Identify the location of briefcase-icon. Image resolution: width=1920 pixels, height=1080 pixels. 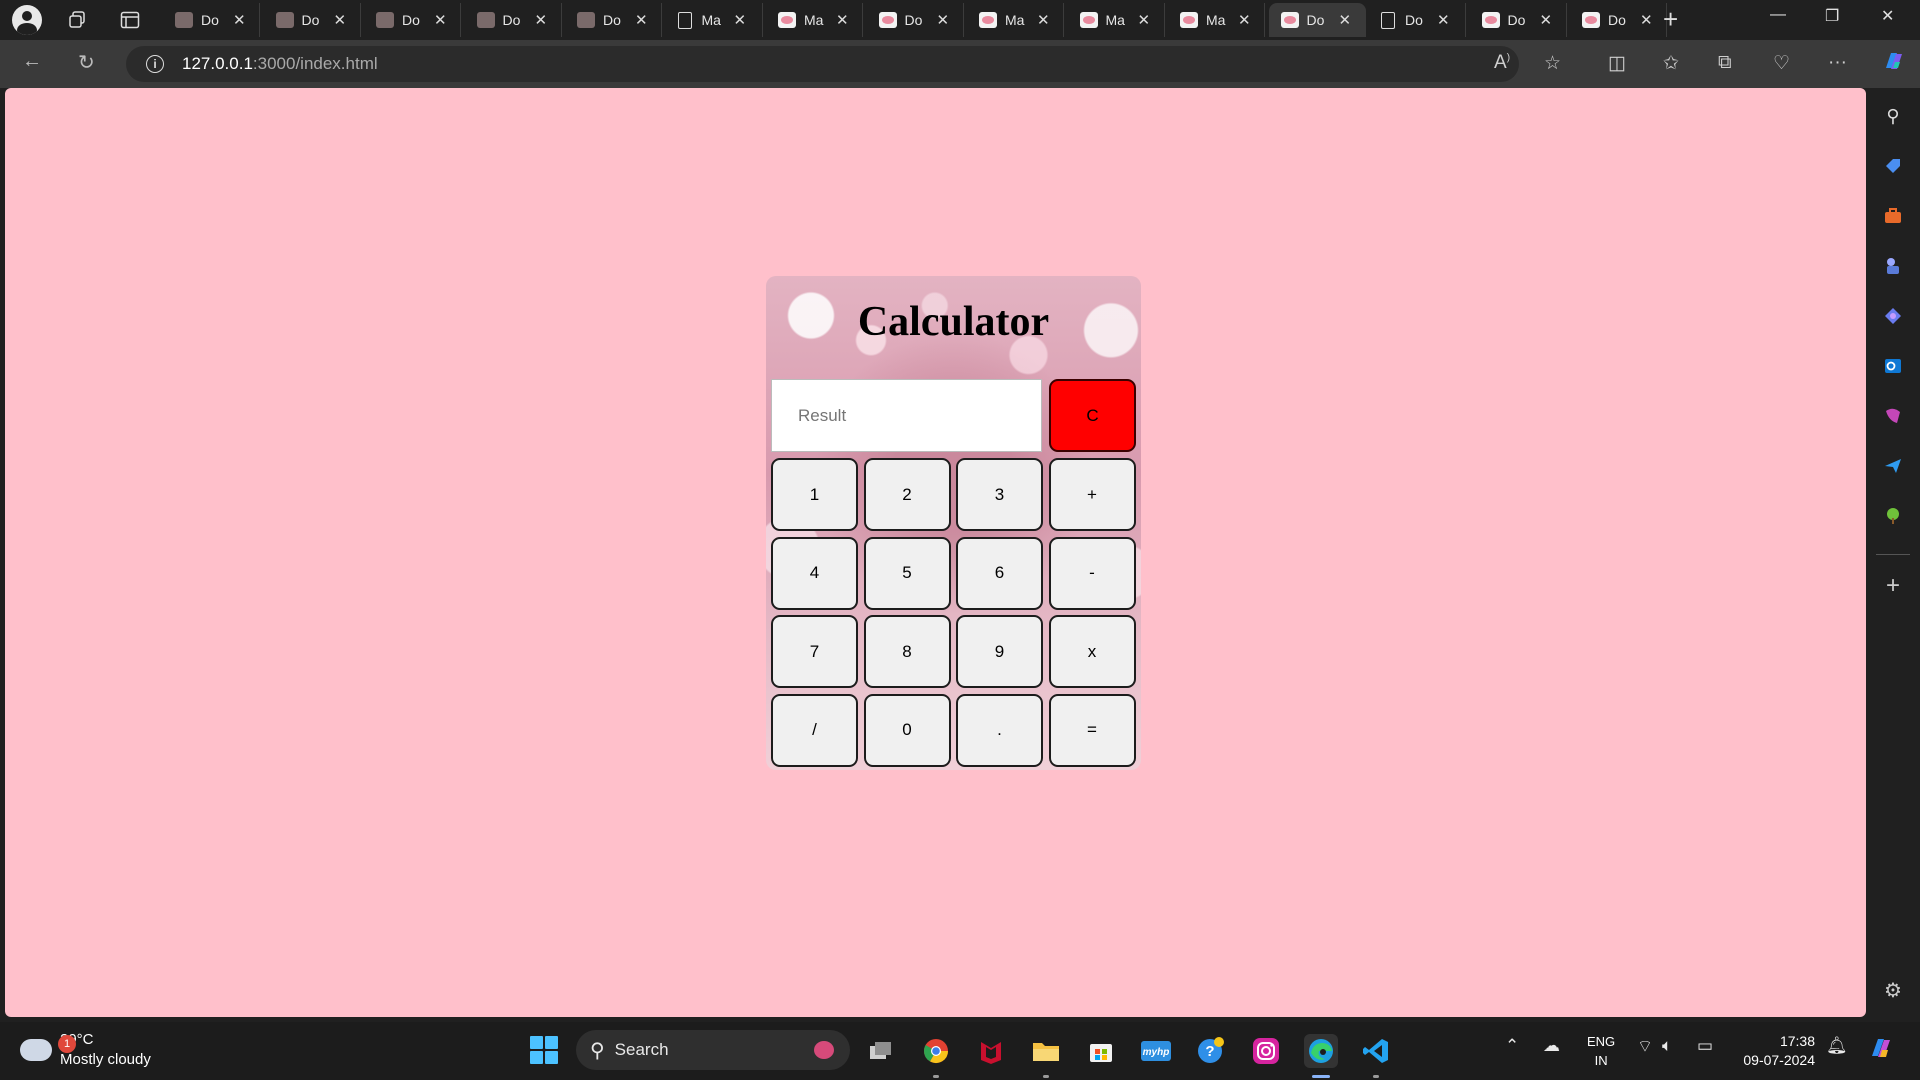
(1893, 216).